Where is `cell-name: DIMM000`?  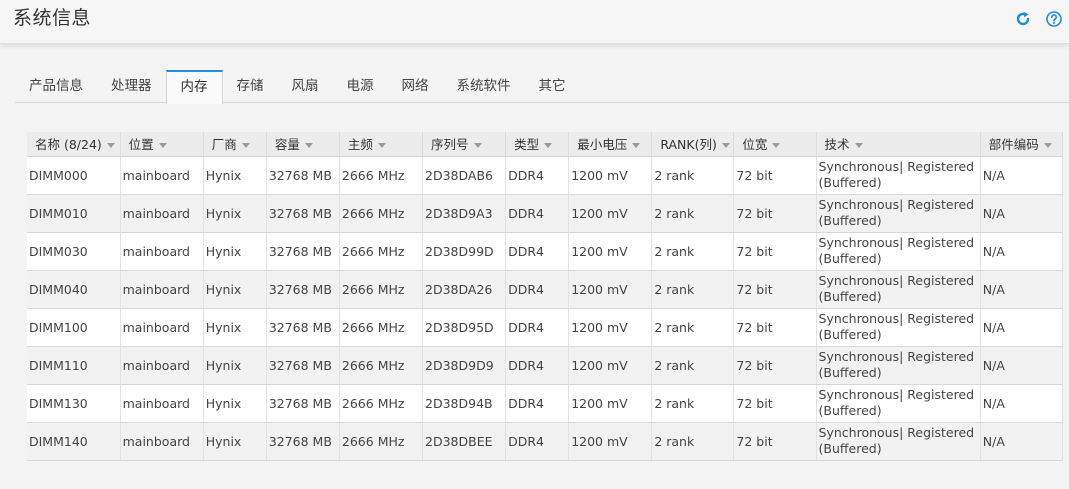 cell-name: DIMM000 is located at coordinates (74, 175).